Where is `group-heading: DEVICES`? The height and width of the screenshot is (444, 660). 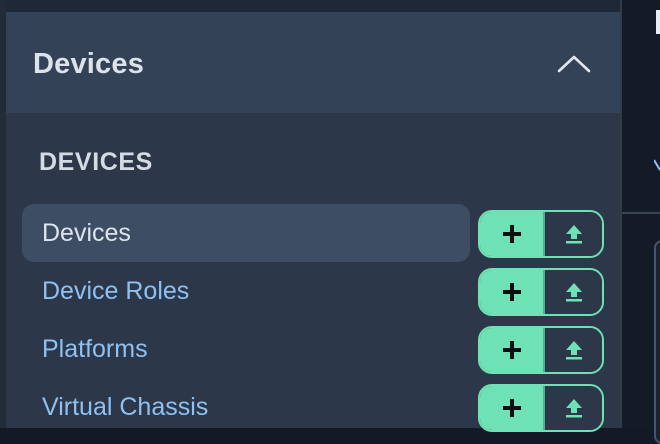
group-heading: DEVICES is located at coordinates (96, 162).